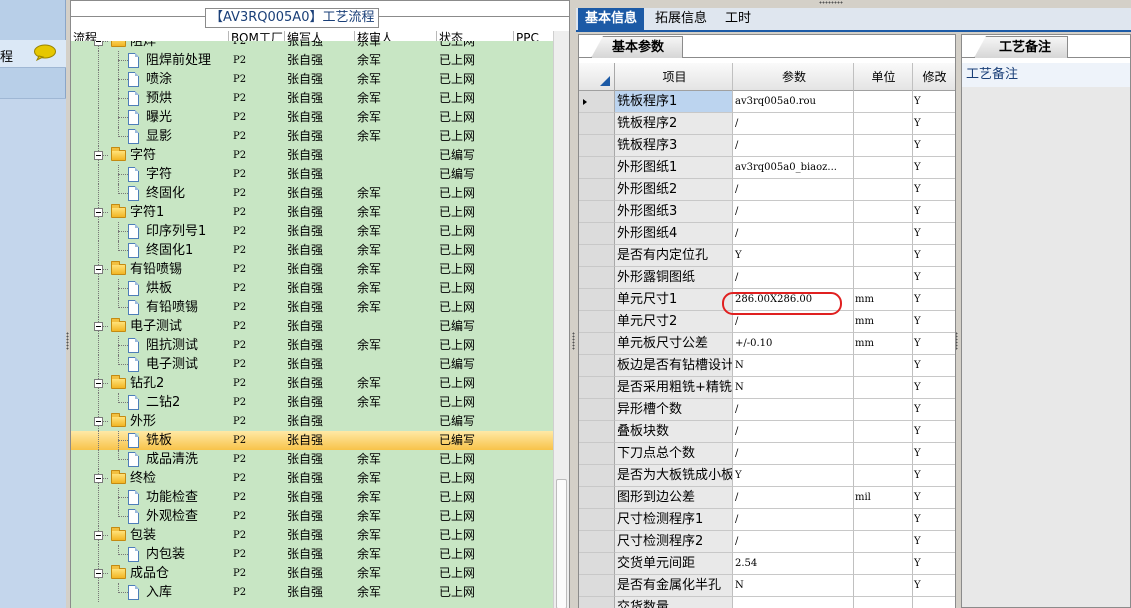  Describe the element at coordinates (883, 322) in the screenshot. I see `unit-cell: mm` at that location.